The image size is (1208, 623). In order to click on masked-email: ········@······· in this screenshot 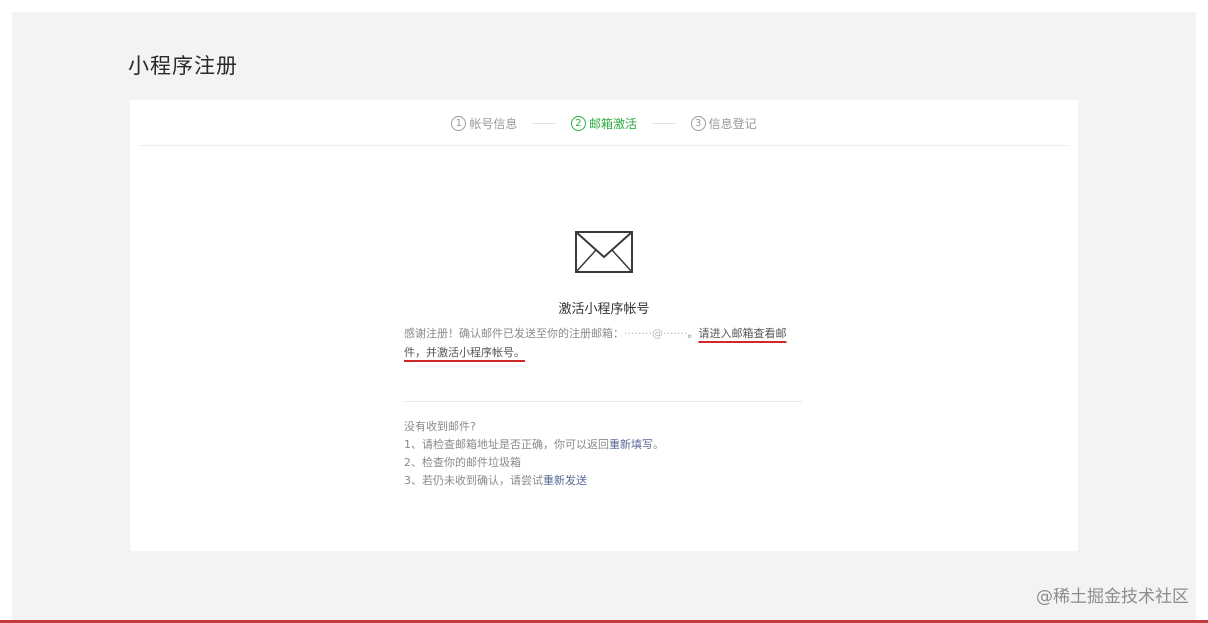, I will do `click(656, 333)`.